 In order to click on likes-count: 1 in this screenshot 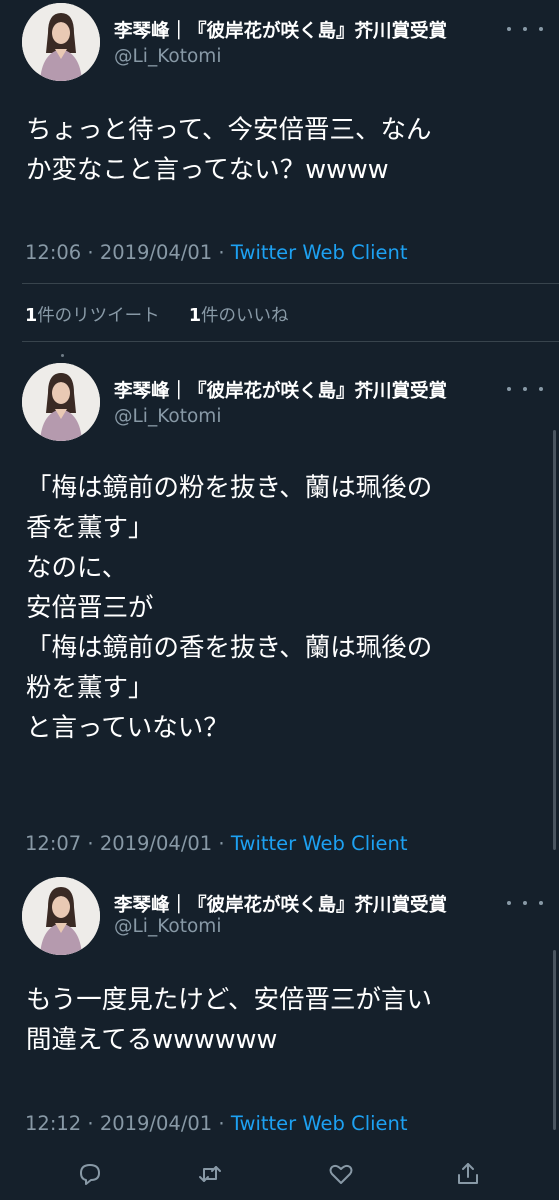, I will do `click(195, 316)`.